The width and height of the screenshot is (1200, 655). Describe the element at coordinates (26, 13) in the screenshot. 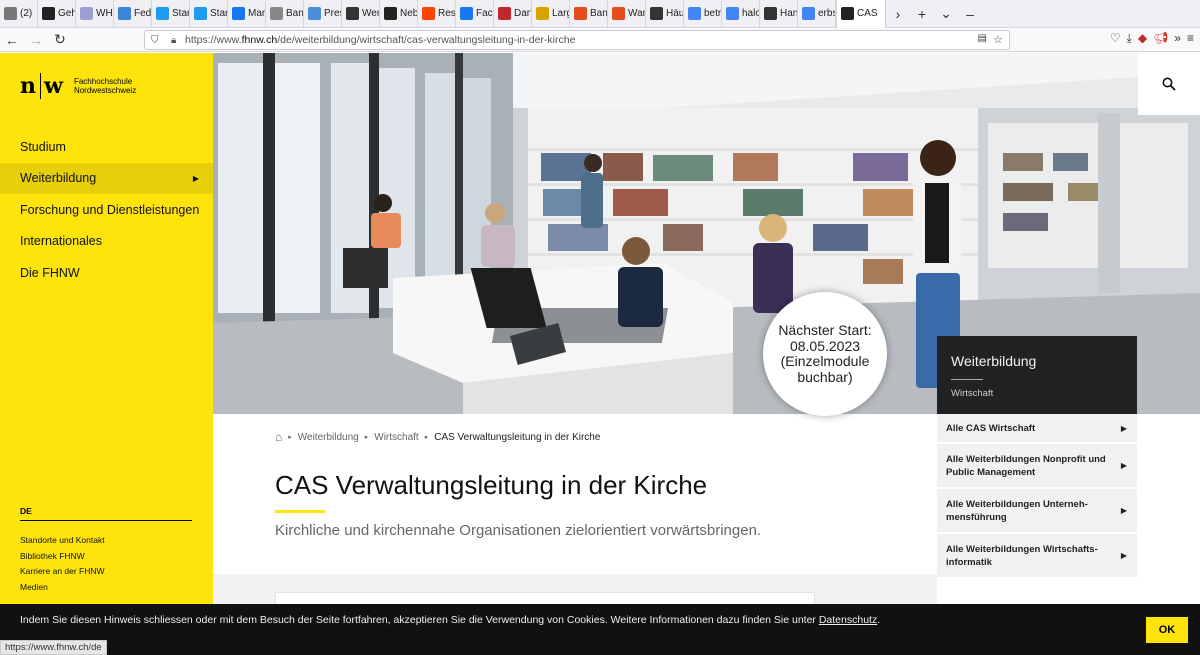

I see `tab-label: (2)` at that location.